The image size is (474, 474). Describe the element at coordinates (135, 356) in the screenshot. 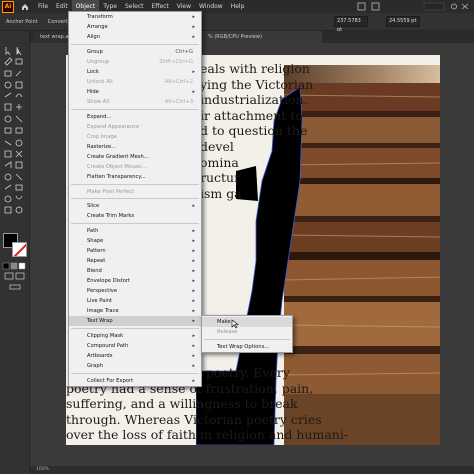

I see `menu-item-artboards: Artboards ▸` at that location.